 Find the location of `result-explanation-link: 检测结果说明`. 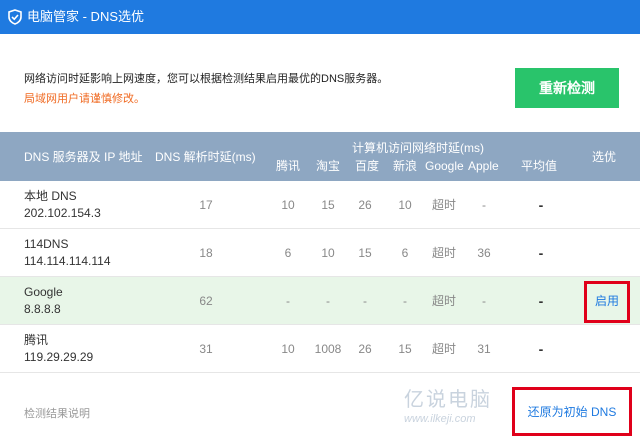

result-explanation-link: 检测结果说明 is located at coordinates (57, 413).